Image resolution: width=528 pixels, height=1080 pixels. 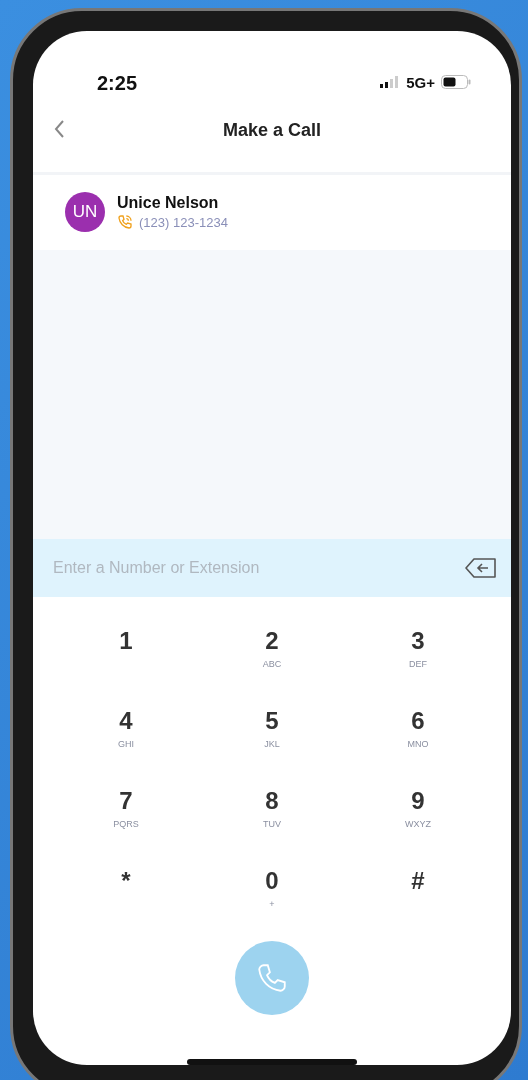 What do you see at coordinates (418, 739) in the screenshot?
I see `keypad-key: 6 MNO` at bounding box center [418, 739].